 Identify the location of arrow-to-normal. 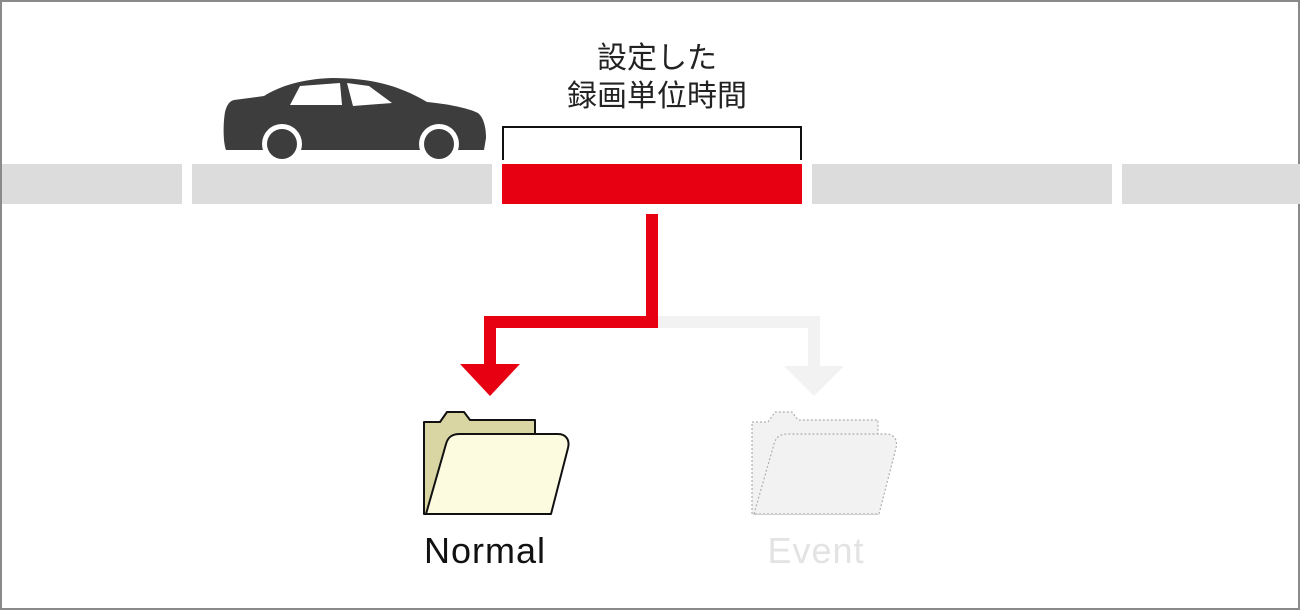
(559, 305).